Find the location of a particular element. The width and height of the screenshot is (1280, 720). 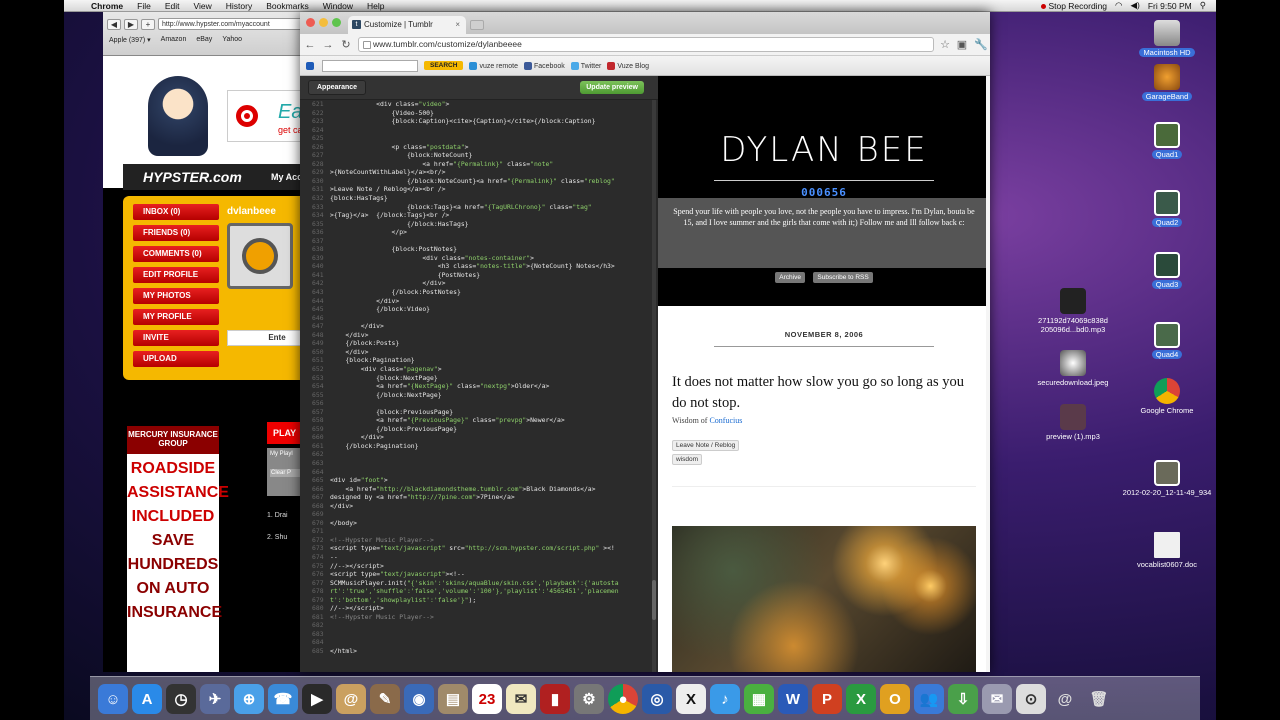

mp3-file-icon: 271192d74069c838d 205096d...bd0.mp3 is located at coordinates (1073, 311).